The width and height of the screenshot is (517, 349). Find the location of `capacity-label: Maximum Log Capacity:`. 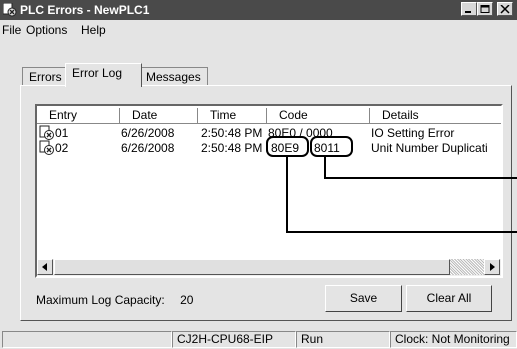

capacity-label: Maximum Log Capacity: is located at coordinates (100, 300).